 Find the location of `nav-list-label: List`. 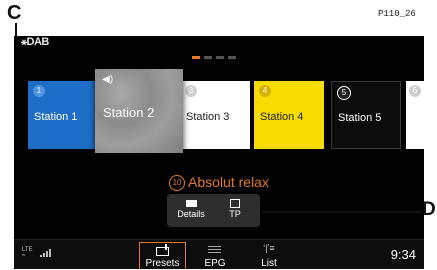

nav-list-label: List is located at coordinates (269, 263).